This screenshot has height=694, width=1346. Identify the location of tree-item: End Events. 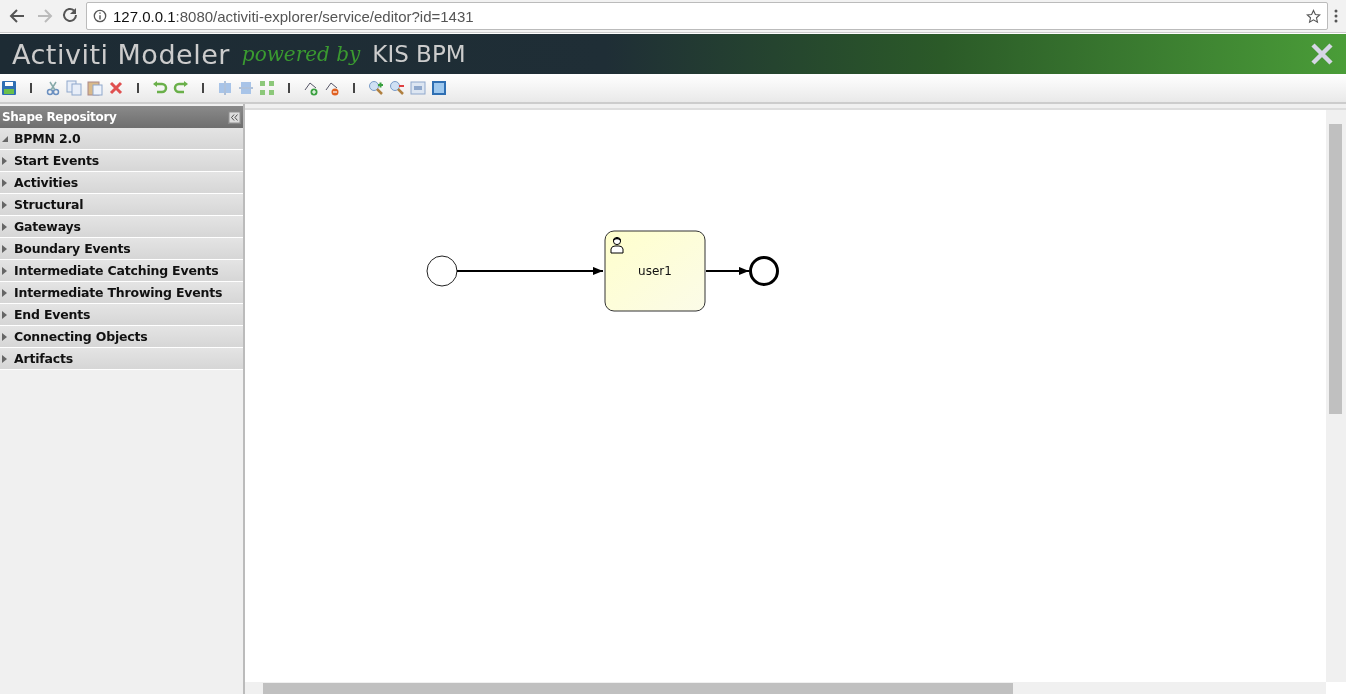
(121, 315).